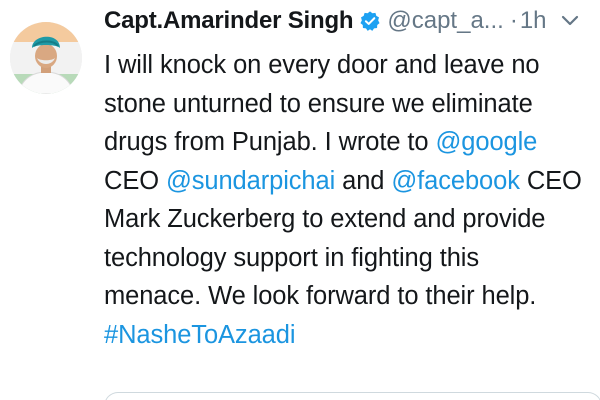  Describe the element at coordinates (229, 21) in the screenshot. I see `display-name: Capt.Amarinder Singh` at that location.